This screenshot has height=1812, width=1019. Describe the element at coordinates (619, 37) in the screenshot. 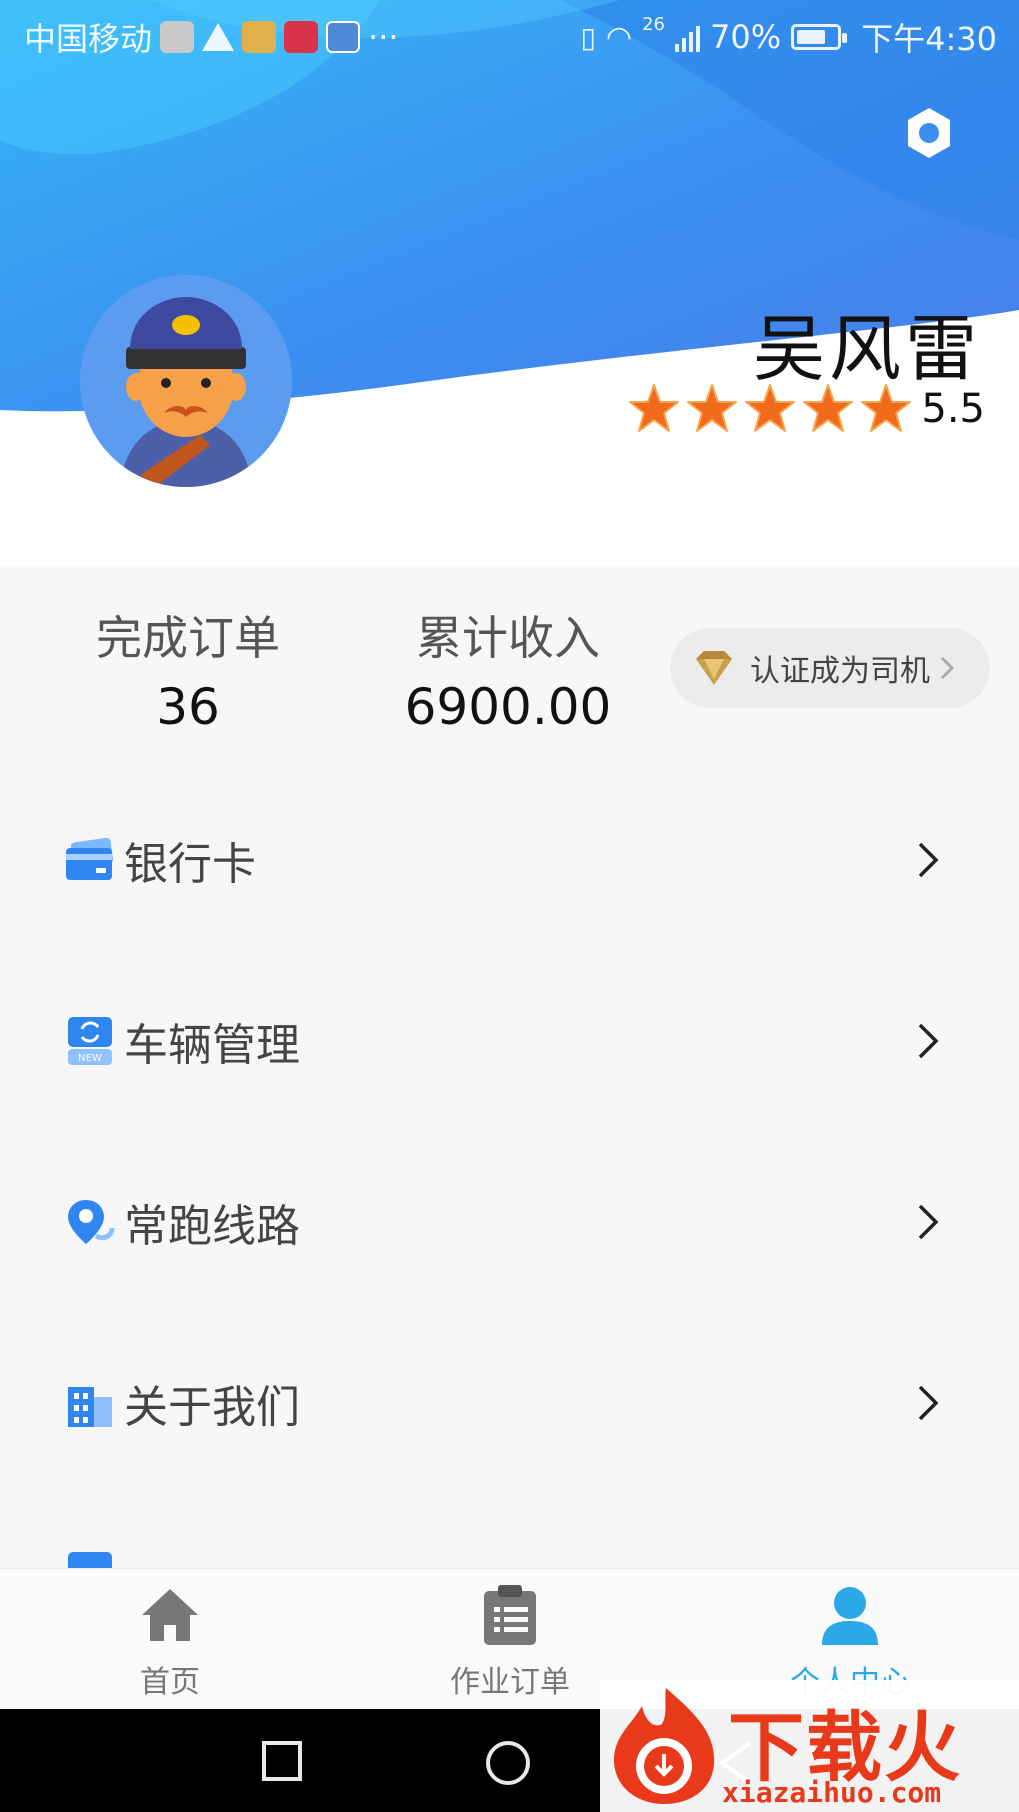

I see `wifi-icon: ◠` at that location.